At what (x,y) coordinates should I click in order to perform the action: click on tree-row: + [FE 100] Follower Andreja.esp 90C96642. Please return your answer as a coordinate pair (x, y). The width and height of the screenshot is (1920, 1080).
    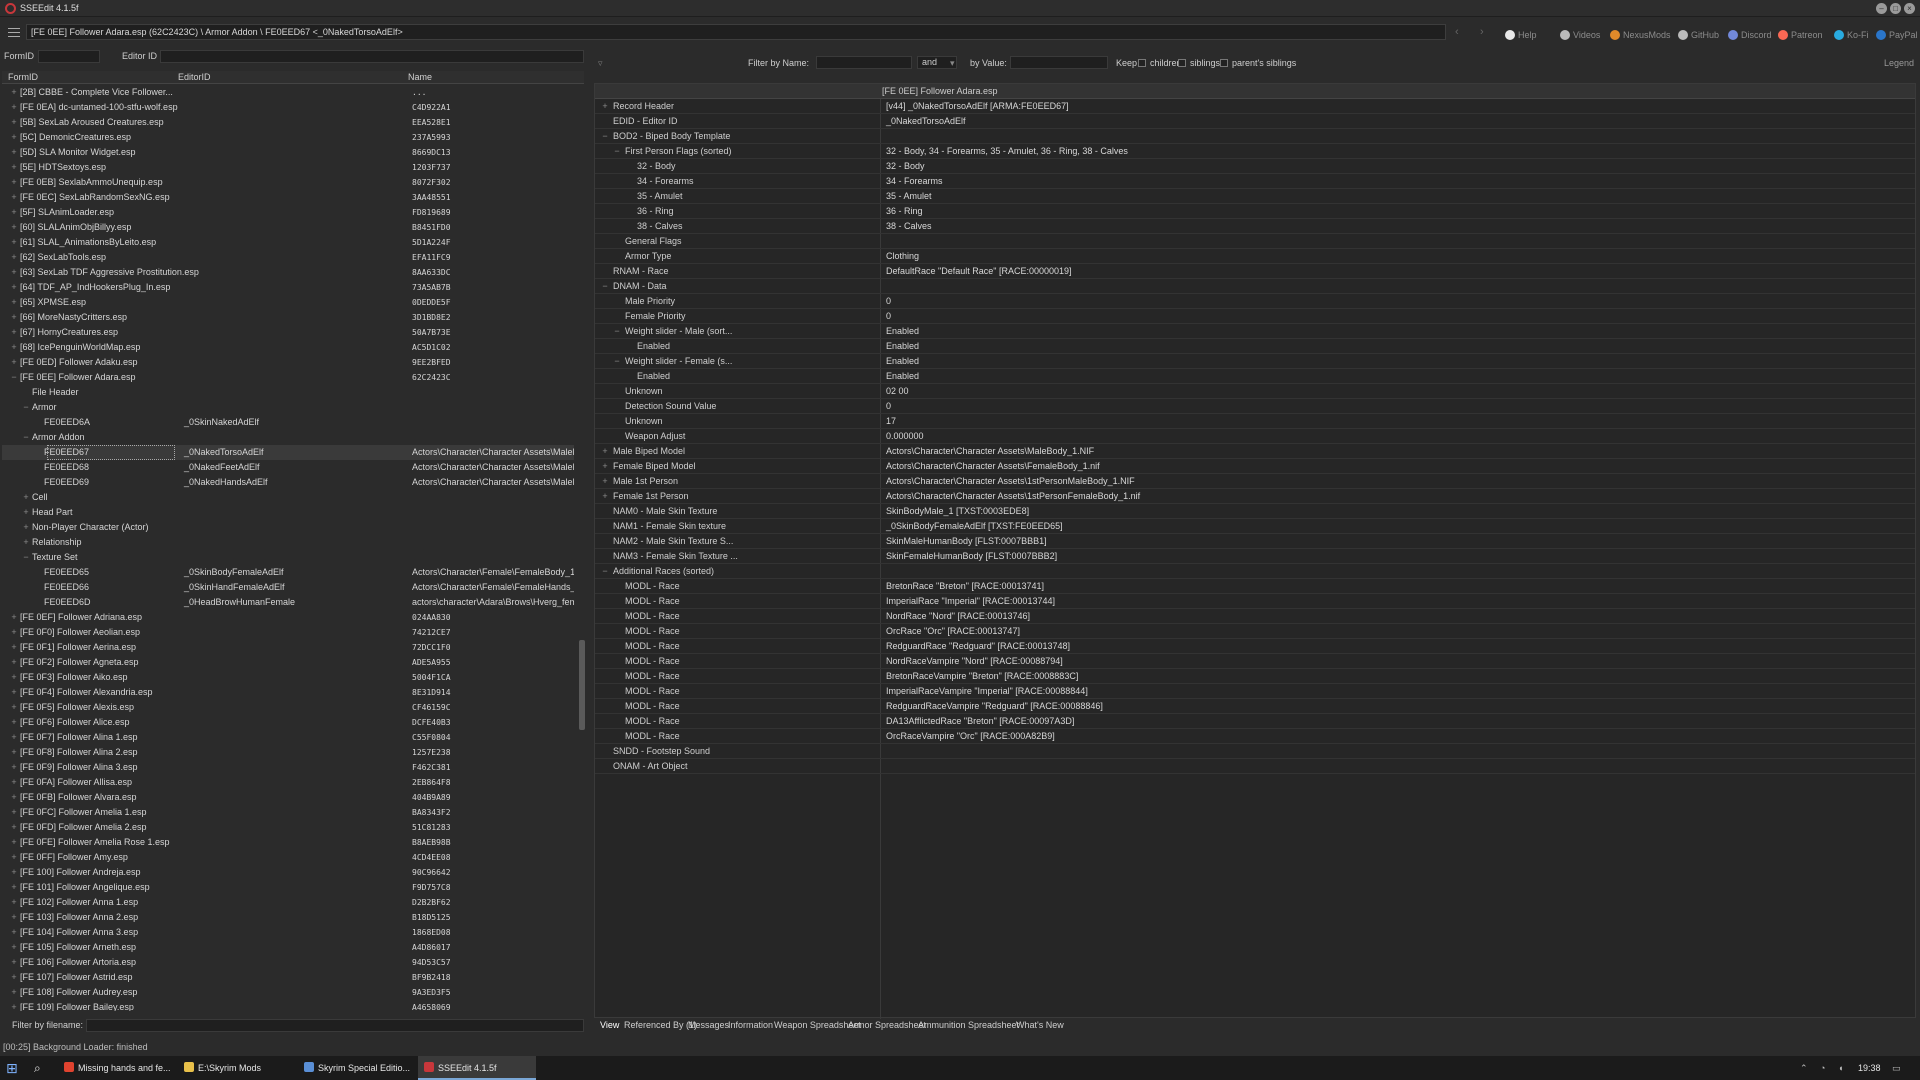
    Looking at the image, I should click on (288, 872).